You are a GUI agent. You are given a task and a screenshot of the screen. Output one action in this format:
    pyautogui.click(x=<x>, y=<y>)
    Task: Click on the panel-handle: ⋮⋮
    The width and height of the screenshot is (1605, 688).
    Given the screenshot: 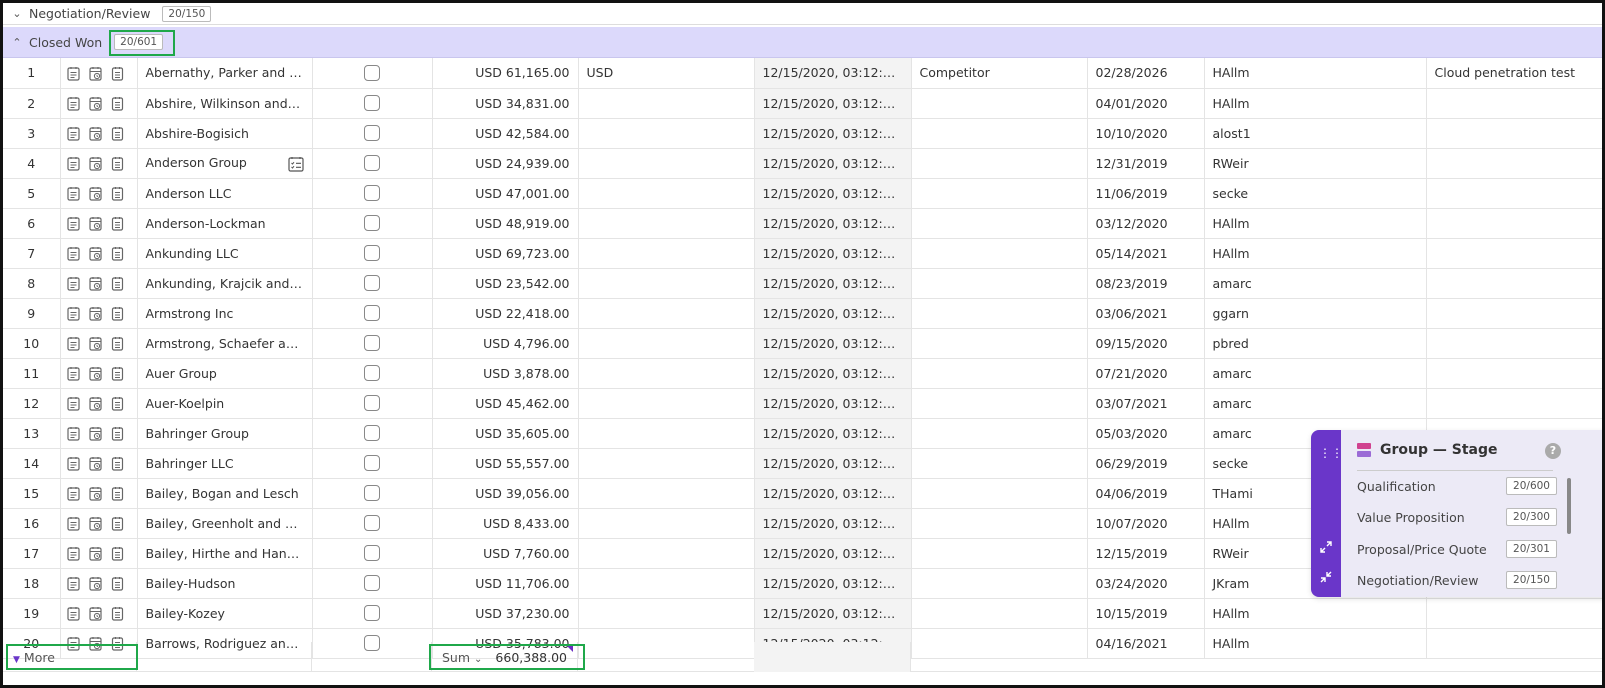 What is the action you would take?
    pyautogui.click(x=1327, y=513)
    